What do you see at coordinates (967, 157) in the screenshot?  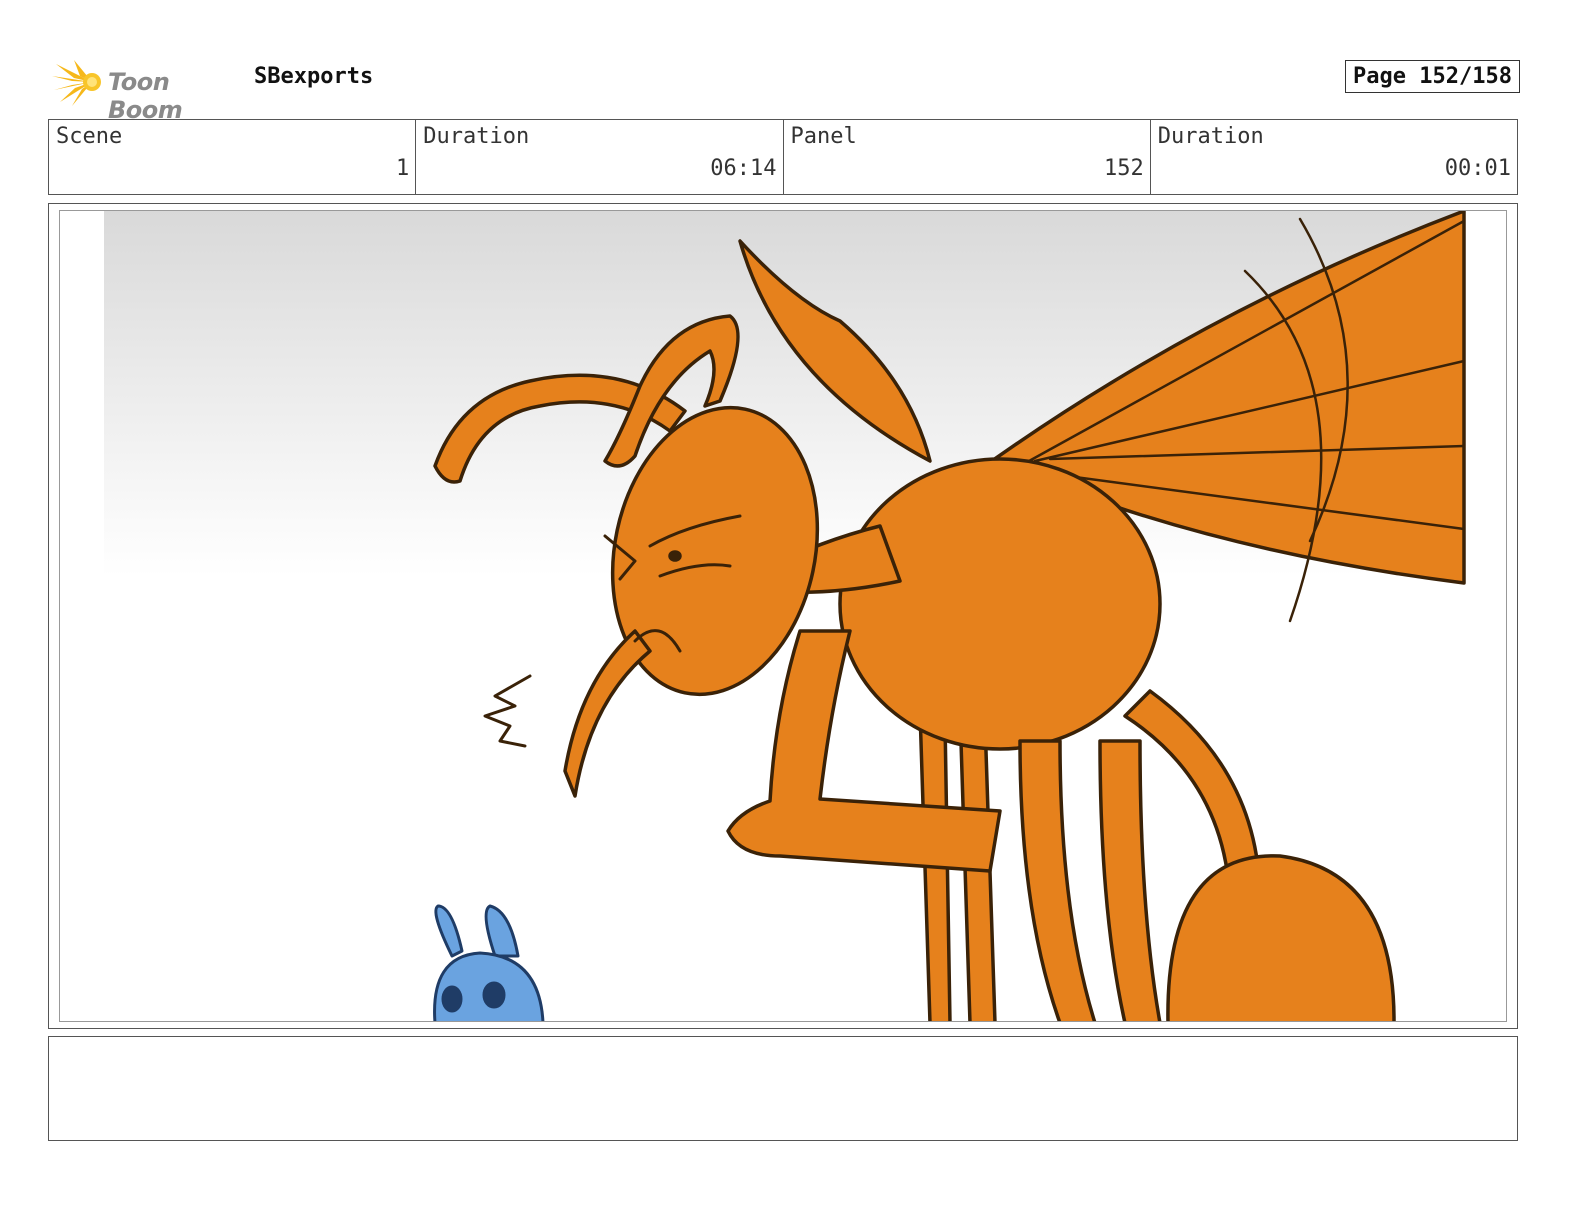 I see `panel-cell: Panel 152` at bounding box center [967, 157].